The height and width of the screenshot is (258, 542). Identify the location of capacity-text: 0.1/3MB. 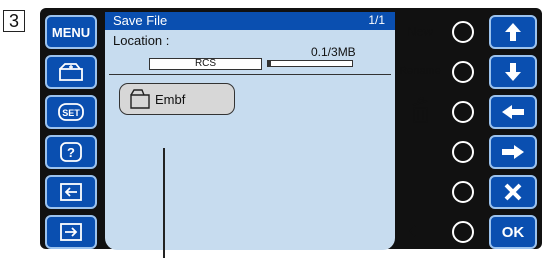
(333, 52).